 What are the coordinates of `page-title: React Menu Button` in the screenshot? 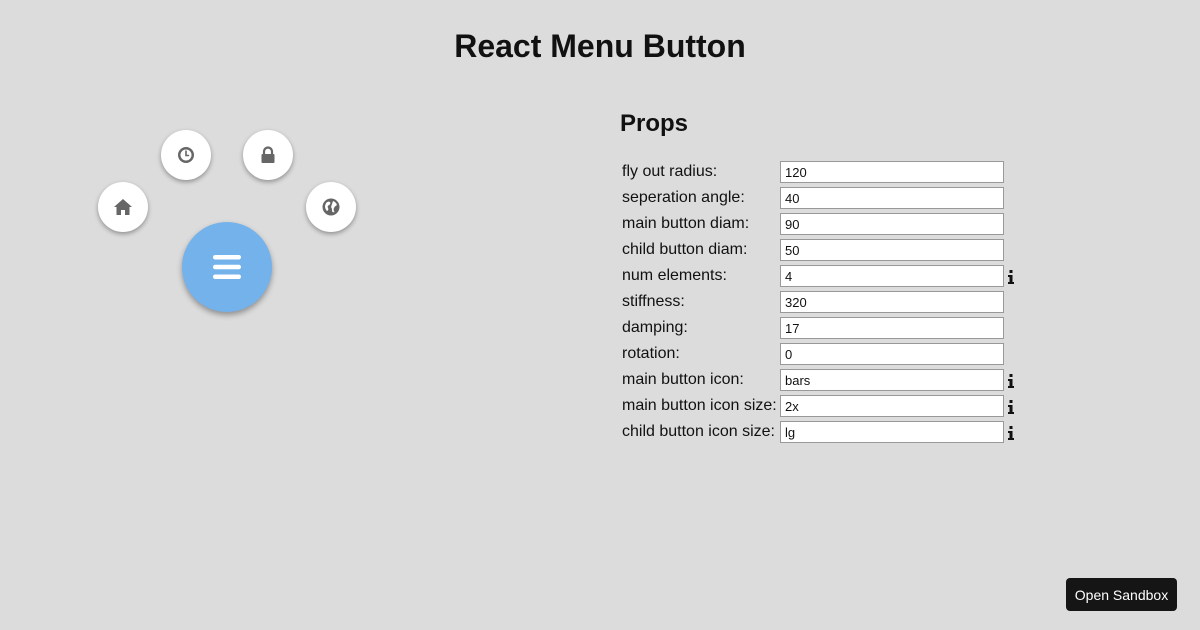 It's located at (600, 46).